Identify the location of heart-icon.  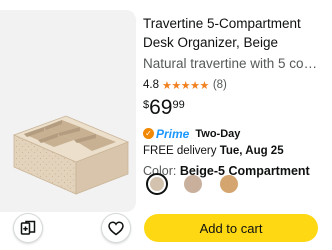
(116, 227).